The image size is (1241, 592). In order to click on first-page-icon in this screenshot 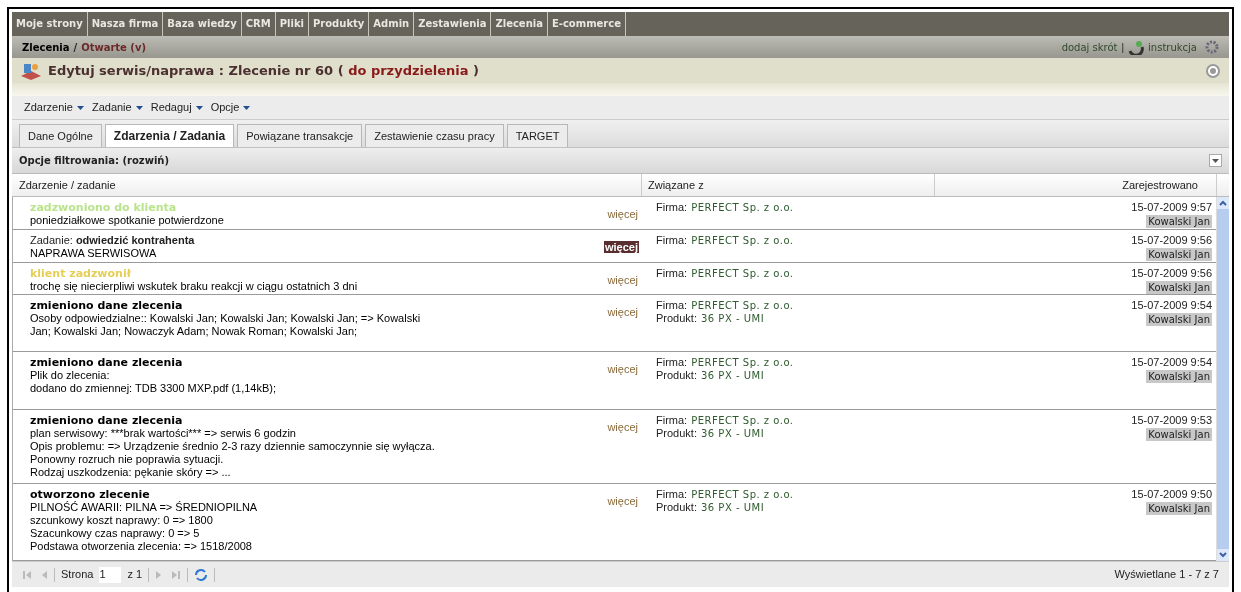, I will do `click(27, 574)`.